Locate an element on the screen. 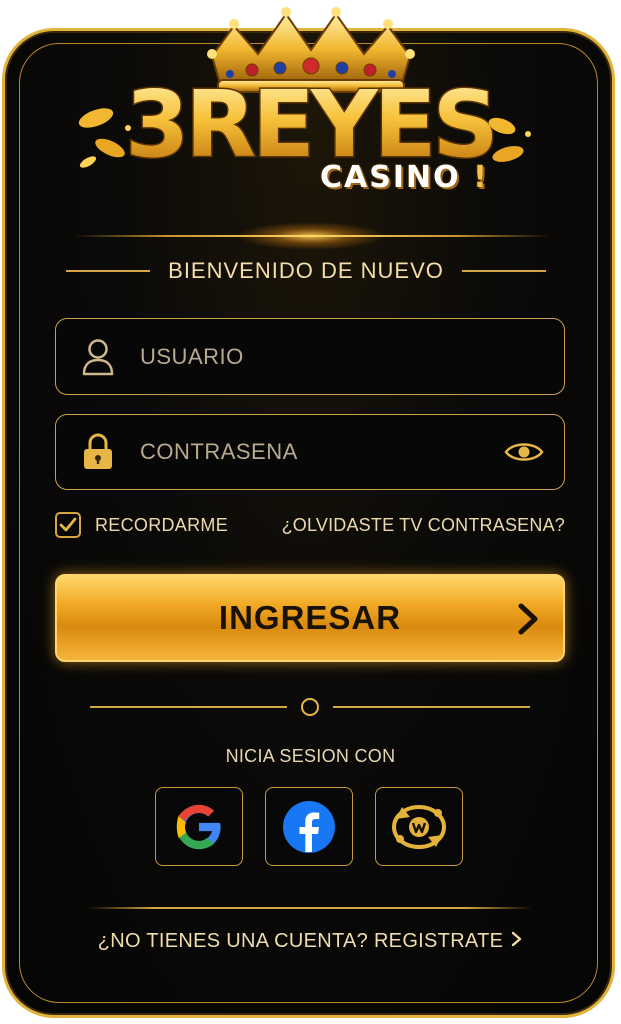 The height and width of the screenshot is (1024, 621). lock-icon is located at coordinates (98, 452).